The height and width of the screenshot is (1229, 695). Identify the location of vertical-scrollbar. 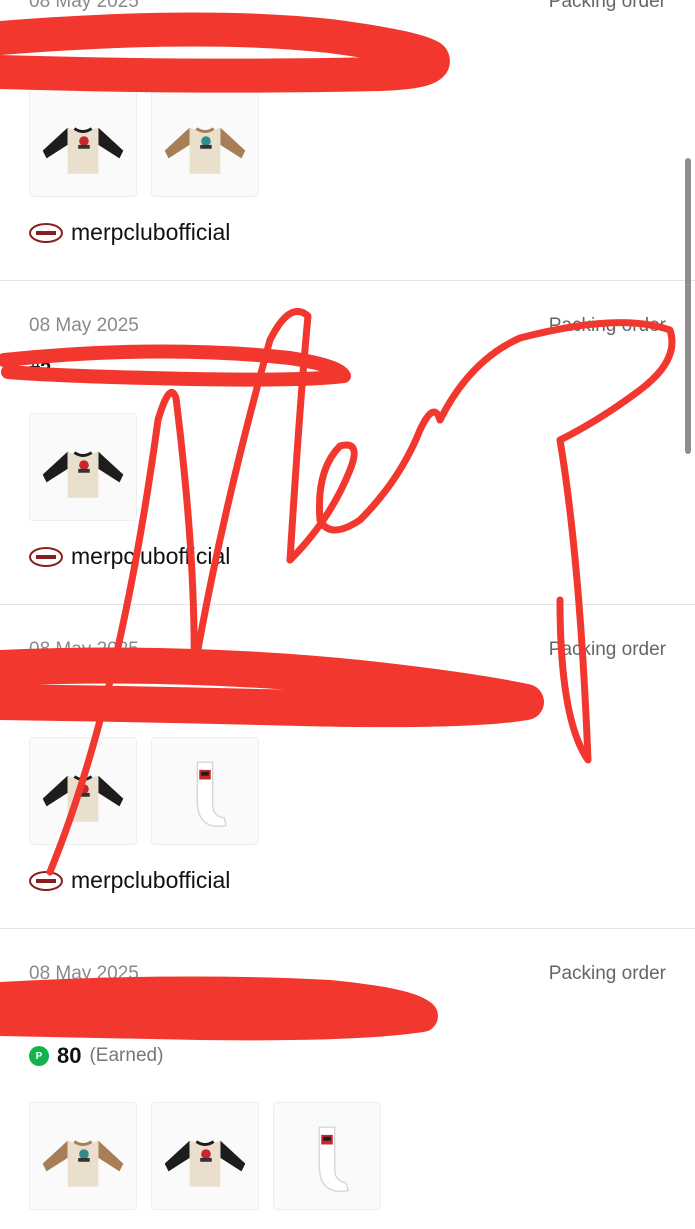
(688, 306).